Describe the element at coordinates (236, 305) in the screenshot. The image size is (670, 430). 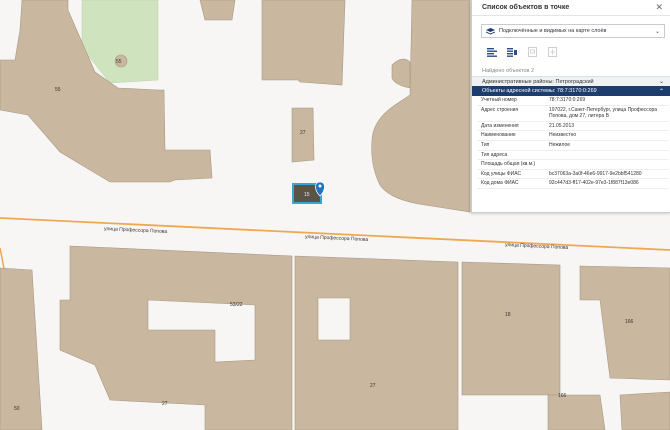
I see `building-number: 53/22` at that location.